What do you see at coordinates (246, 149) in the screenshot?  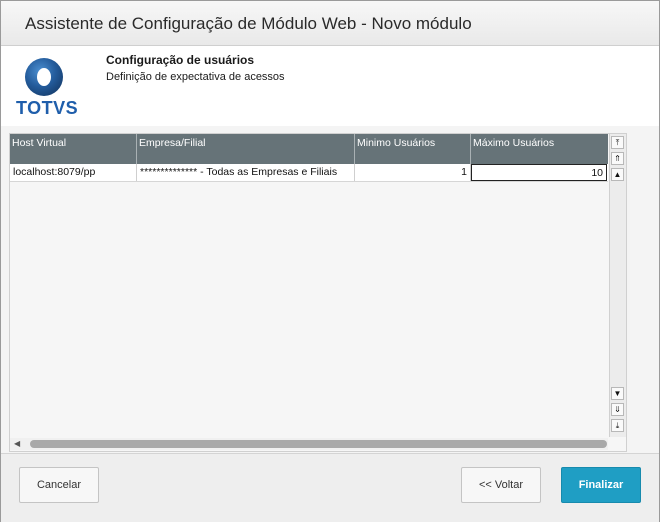 I see `column-header-empresa: Empresa/Filial` at bounding box center [246, 149].